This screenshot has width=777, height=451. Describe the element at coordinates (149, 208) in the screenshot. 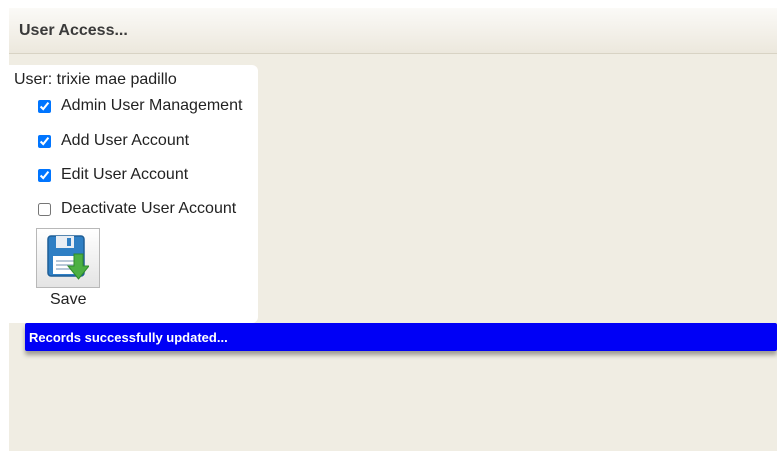

I see `permission-label: Deactivate User Account` at that location.